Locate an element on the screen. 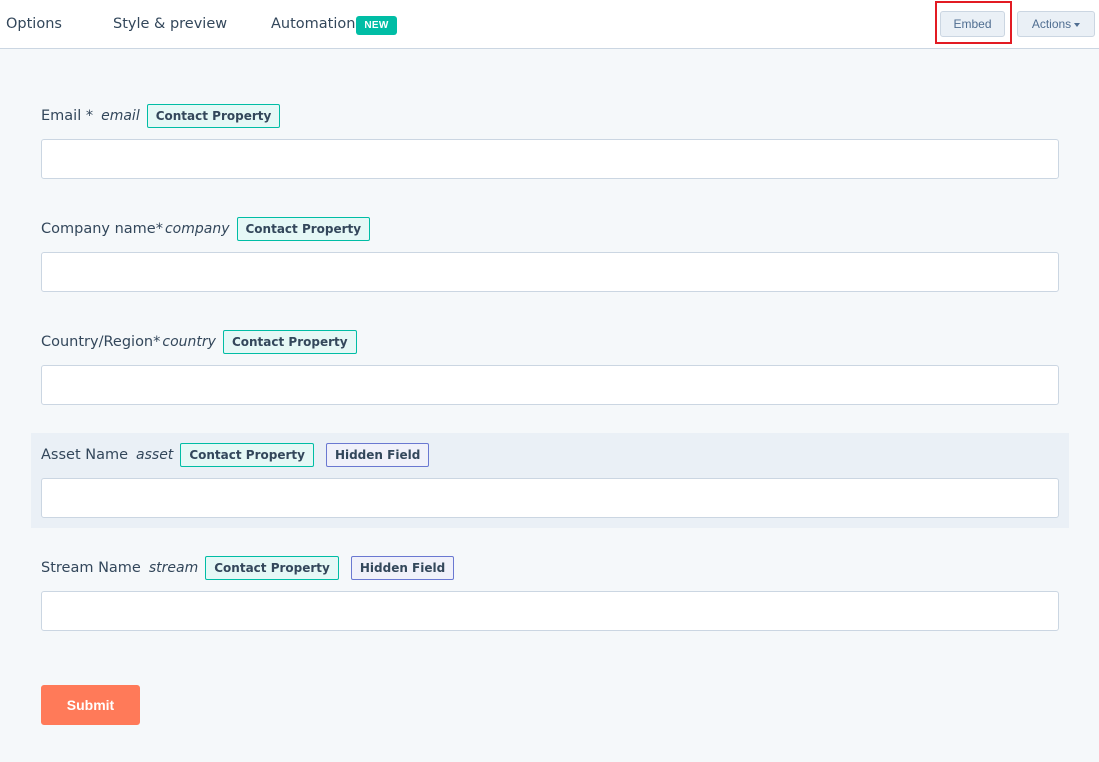 This screenshot has width=1099, height=762. embed-button-label: Embed is located at coordinates (972, 24).